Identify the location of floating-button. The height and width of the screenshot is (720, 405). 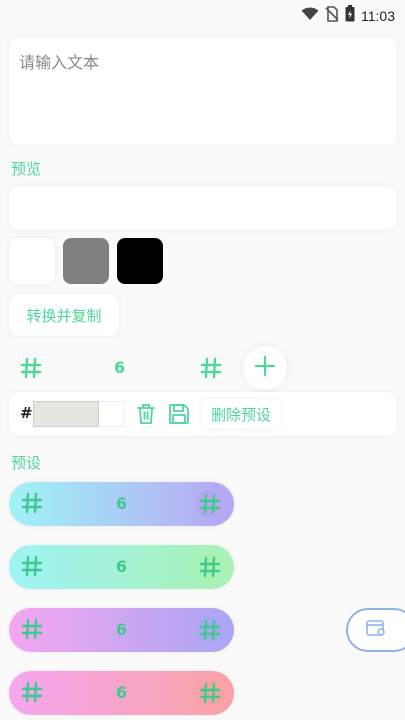
(375, 630).